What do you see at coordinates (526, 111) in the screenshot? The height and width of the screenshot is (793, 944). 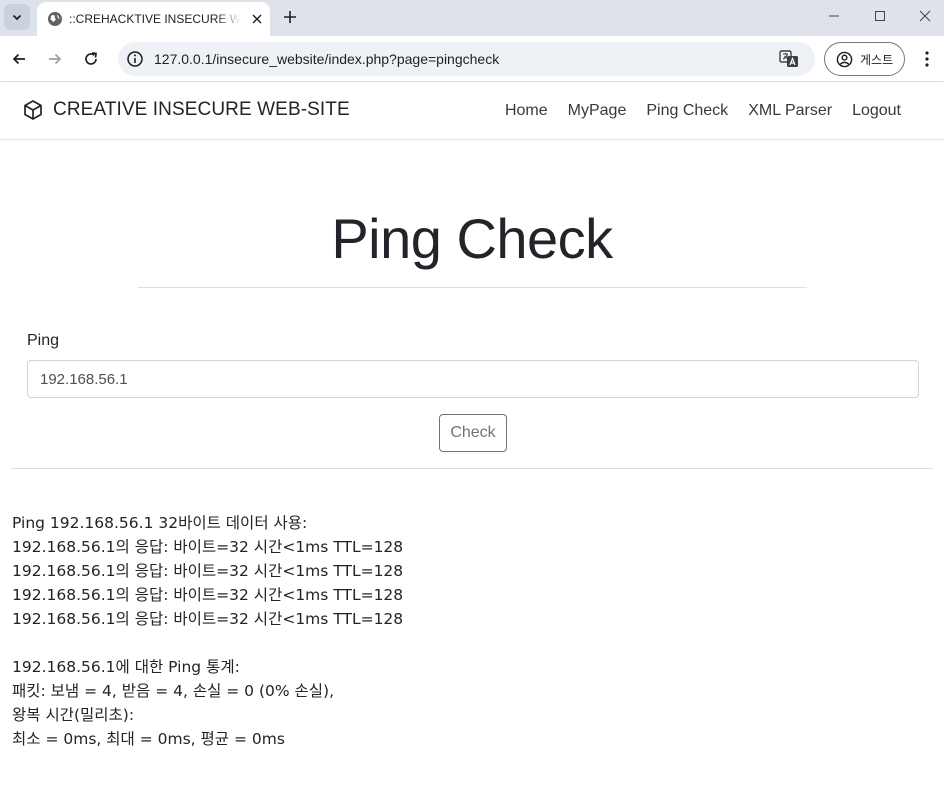 I see `nav-link-home: Home` at bounding box center [526, 111].